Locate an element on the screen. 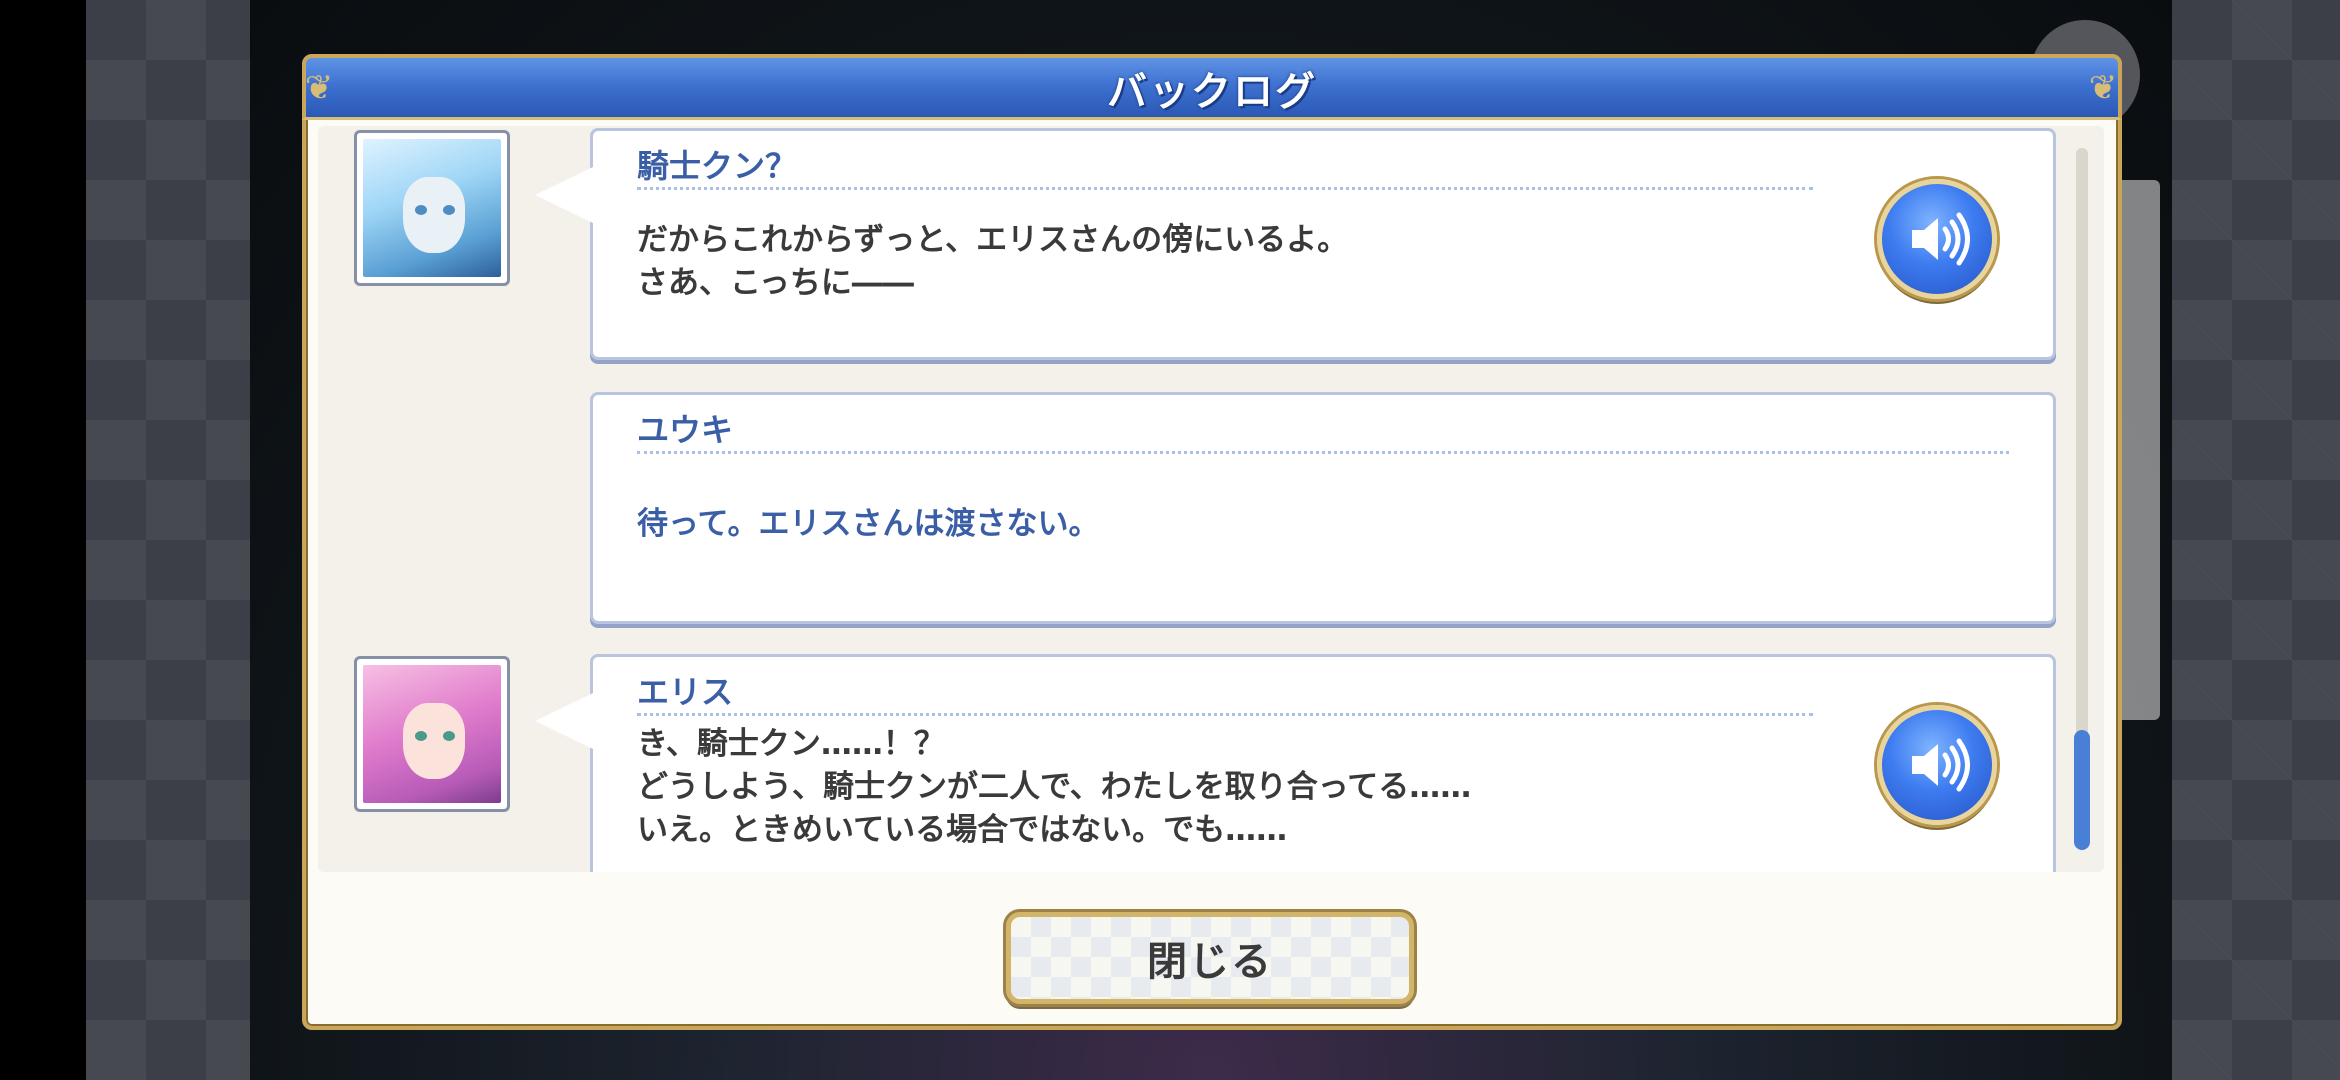 The height and width of the screenshot is (1080, 2340). close-button-label: 閉じる is located at coordinates (1210, 962).